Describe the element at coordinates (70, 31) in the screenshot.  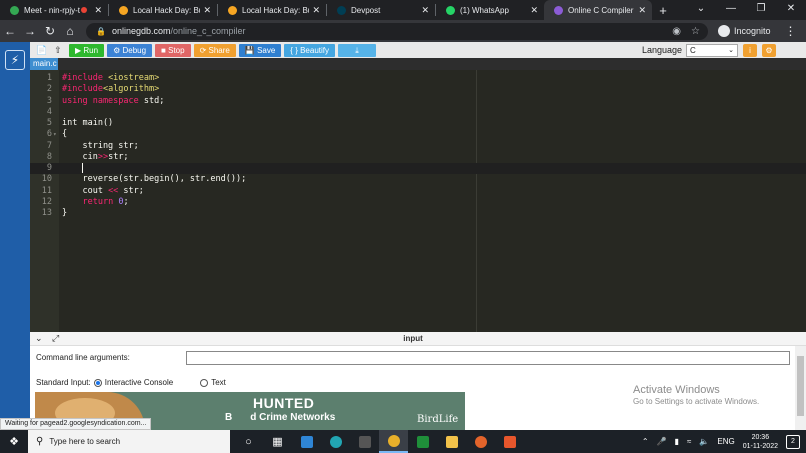
I see `home-icon: ⌂` at that location.